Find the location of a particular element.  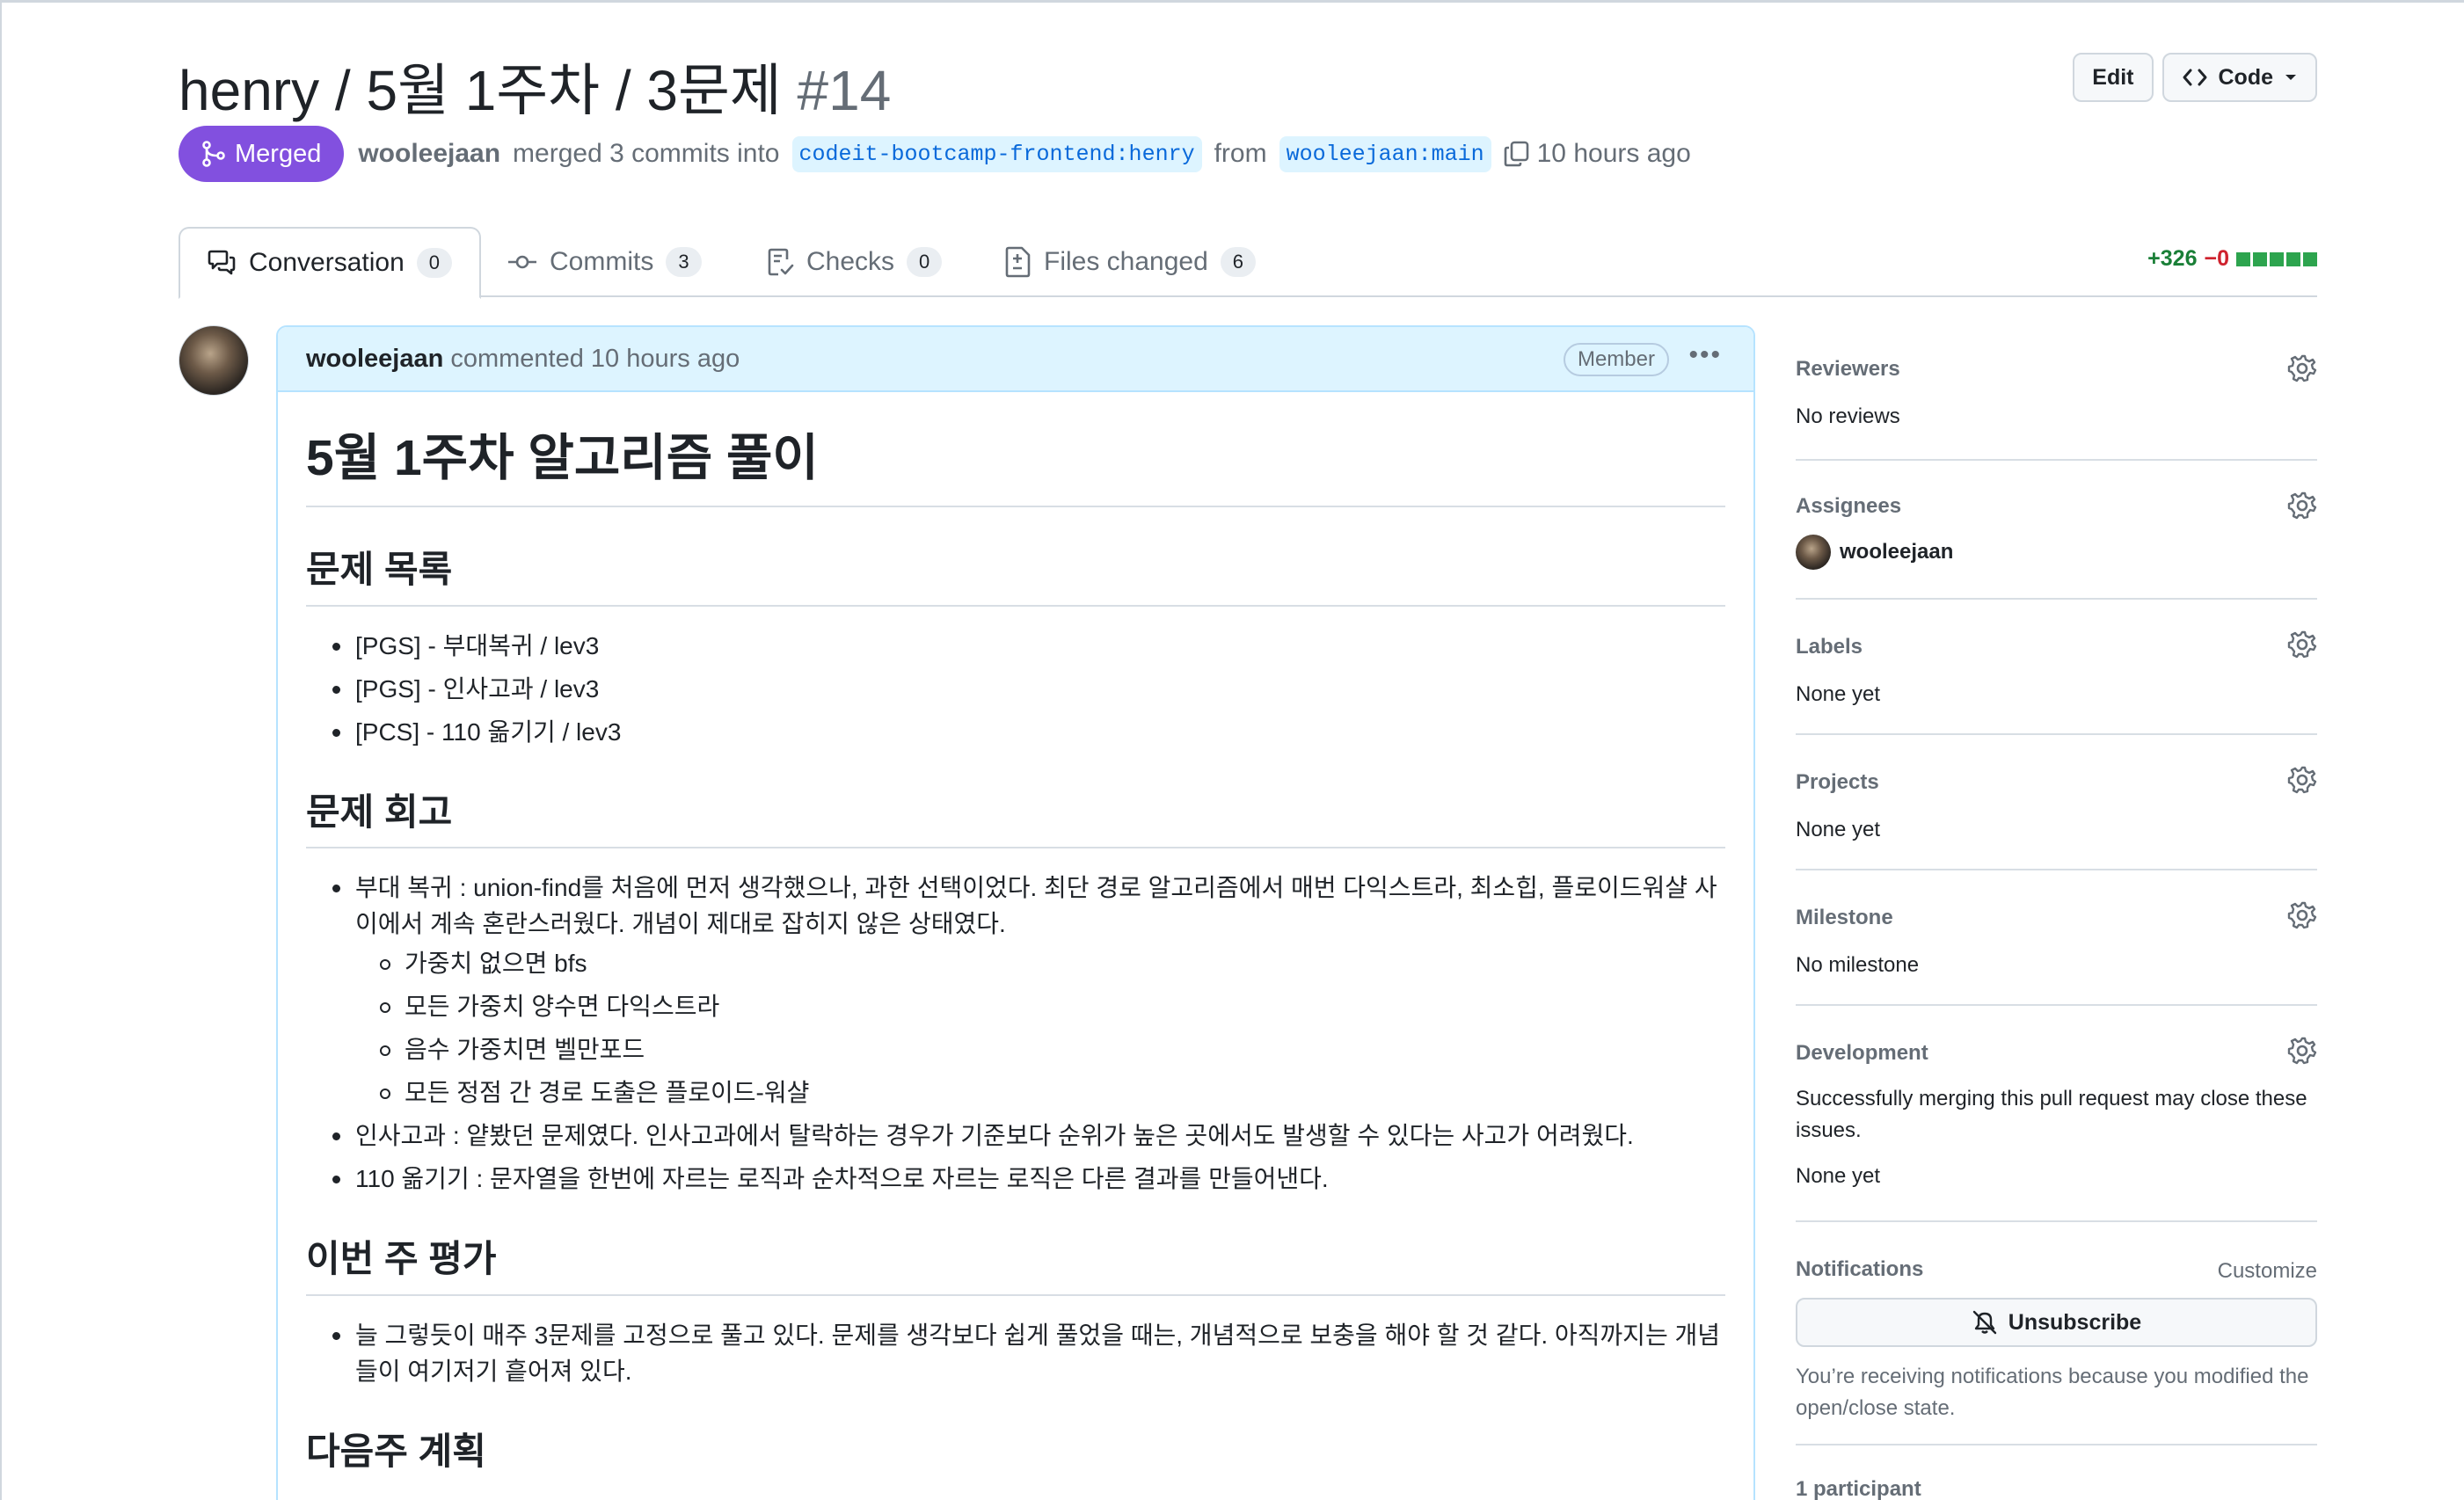

head-branch: wooleejaan:main is located at coordinates (1385, 153).